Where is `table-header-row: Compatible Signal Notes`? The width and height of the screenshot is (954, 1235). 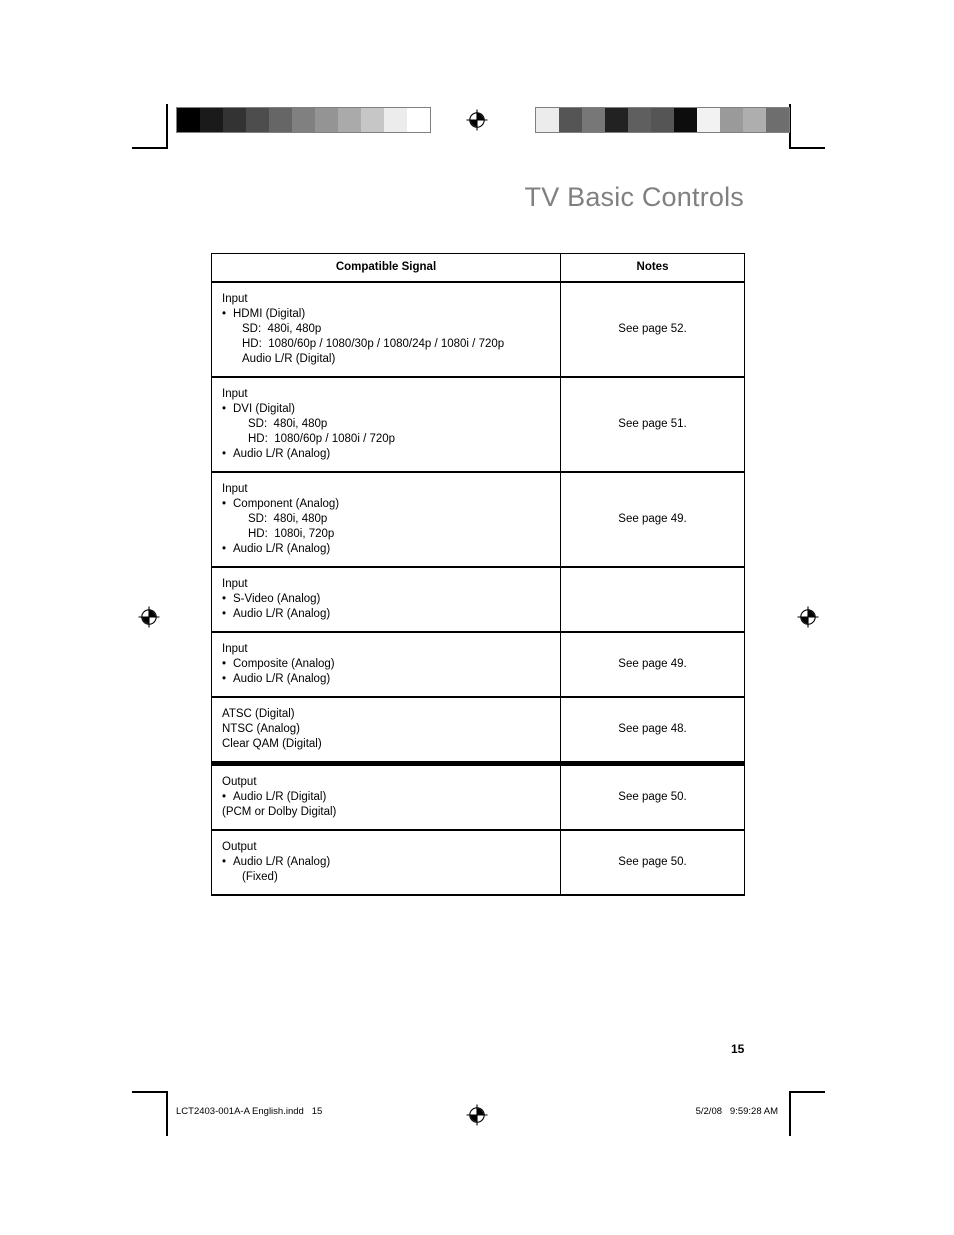
table-header-row: Compatible Signal Notes is located at coordinates (478, 268).